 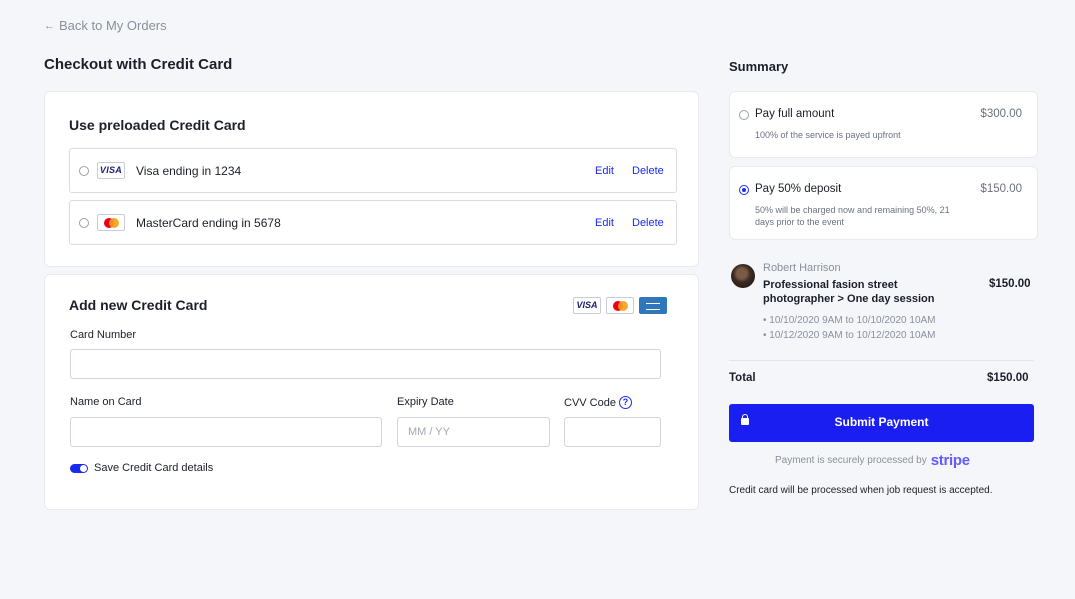 What do you see at coordinates (1001, 114) in the screenshot?
I see `option-price: $300.00` at bounding box center [1001, 114].